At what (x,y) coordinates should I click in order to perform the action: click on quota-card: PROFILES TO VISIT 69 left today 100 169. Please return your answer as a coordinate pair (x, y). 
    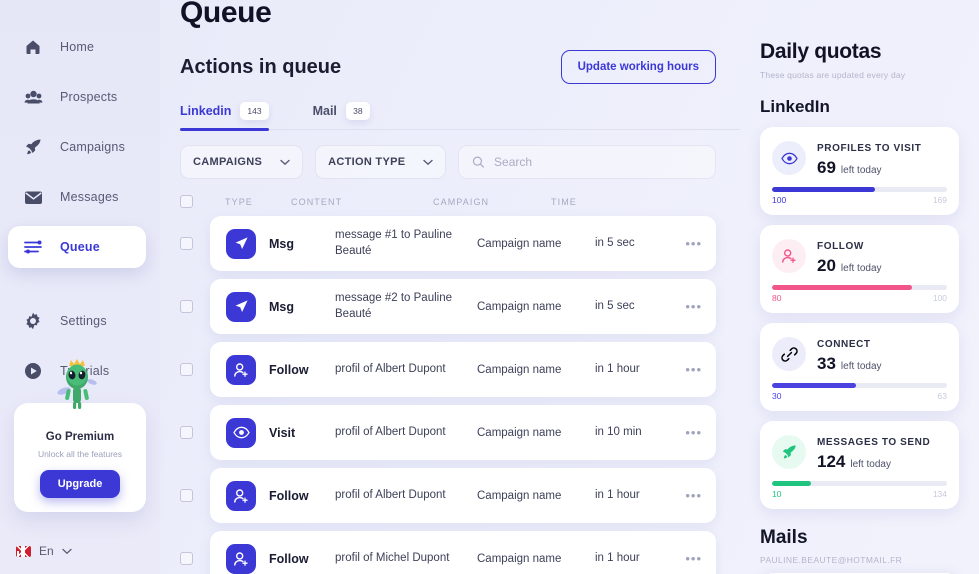
    Looking at the image, I should click on (859, 171).